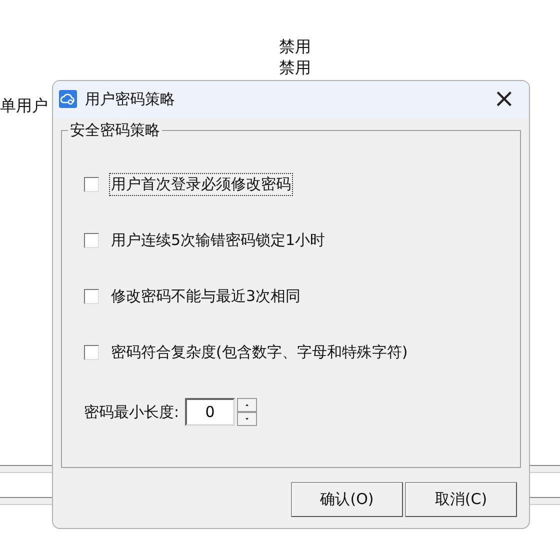 The image size is (560, 538). What do you see at coordinates (347, 499) in the screenshot?
I see `dialog-button: 确认(O)` at bounding box center [347, 499].